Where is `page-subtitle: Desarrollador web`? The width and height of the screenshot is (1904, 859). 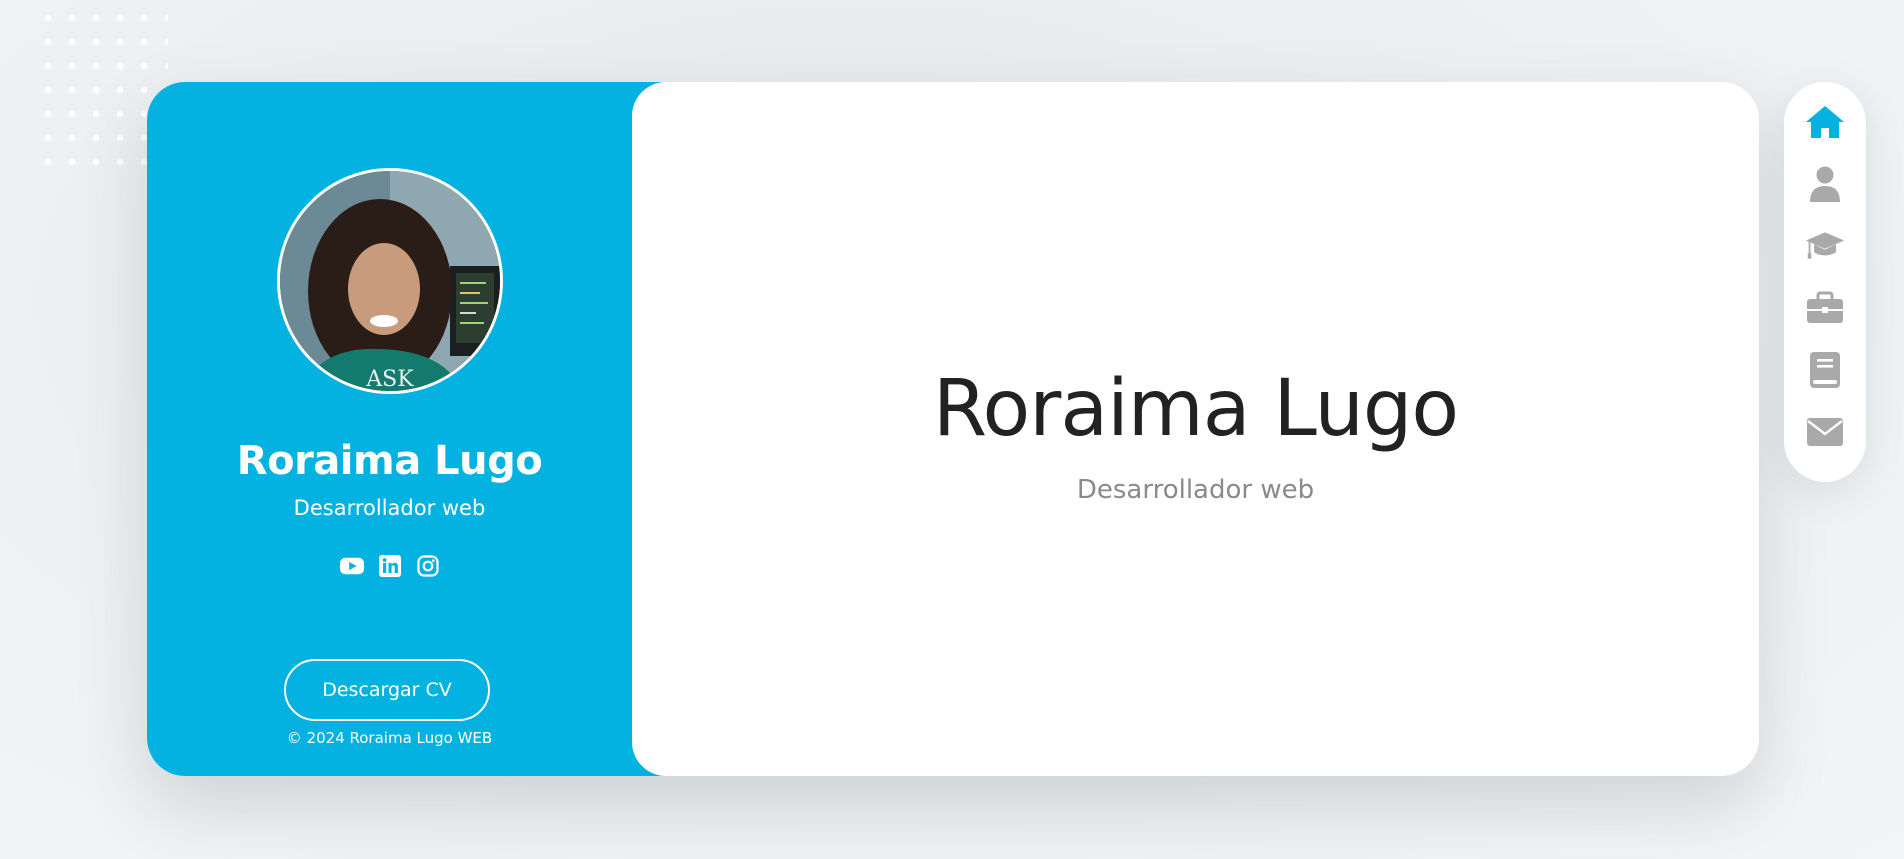
page-subtitle: Desarrollador web is located at coordinates (1195, 490).